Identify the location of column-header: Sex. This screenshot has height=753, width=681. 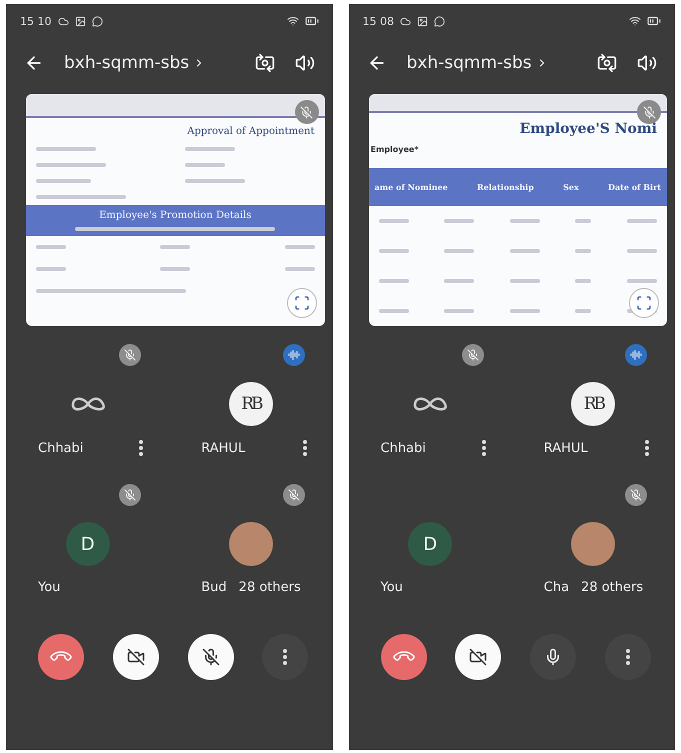
(571, 187).